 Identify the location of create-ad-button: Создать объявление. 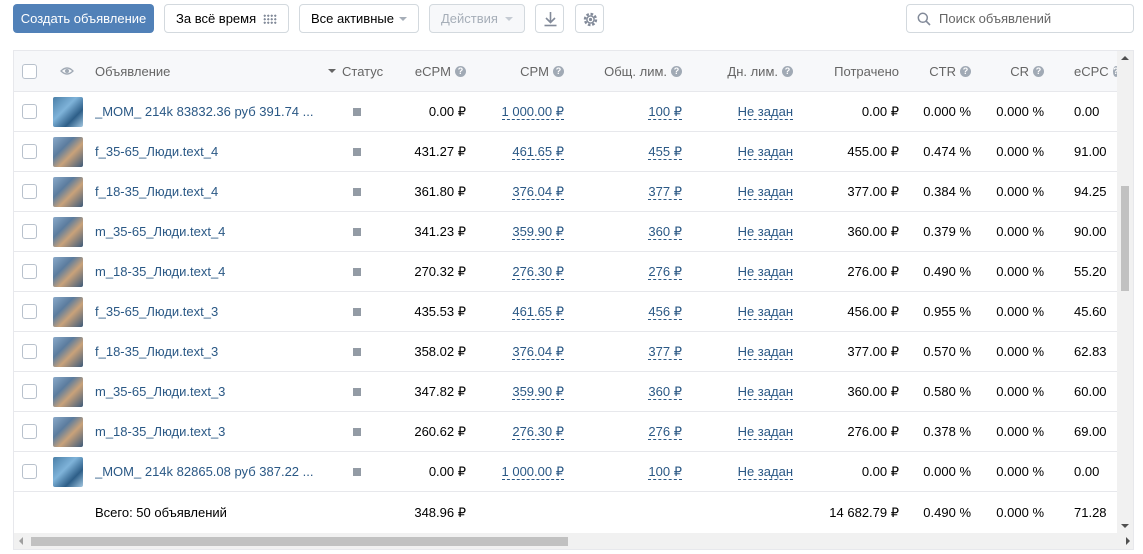
(83, 18).